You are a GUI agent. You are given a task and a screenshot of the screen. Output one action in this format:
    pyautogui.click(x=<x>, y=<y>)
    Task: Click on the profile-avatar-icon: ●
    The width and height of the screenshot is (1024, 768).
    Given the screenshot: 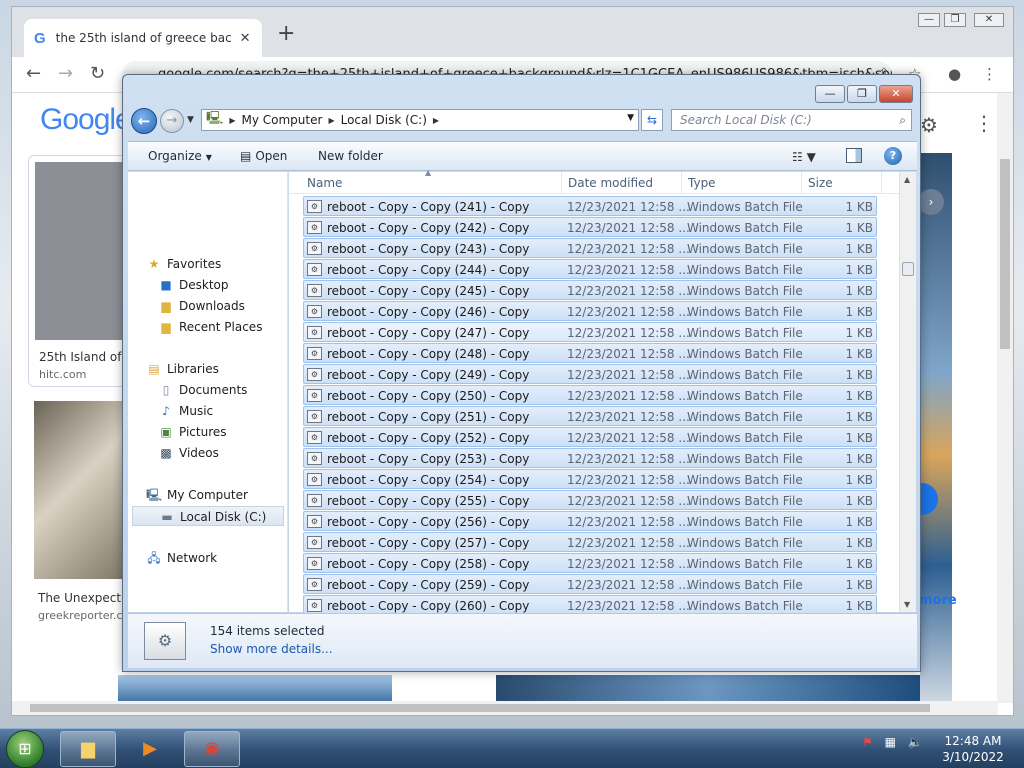 What is the action you would take?
    pyautogui.click(x=954, y=74)
    